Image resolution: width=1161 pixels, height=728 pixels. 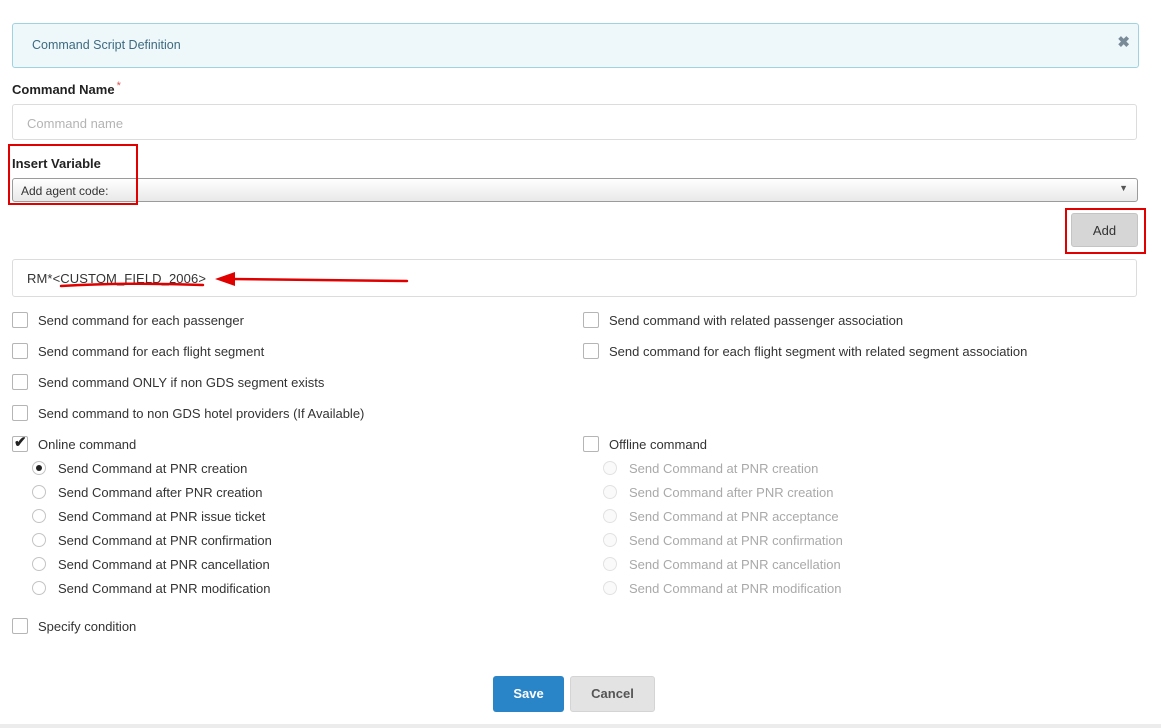 I want to click on annotation-arrow, so click(x=234, y=280).